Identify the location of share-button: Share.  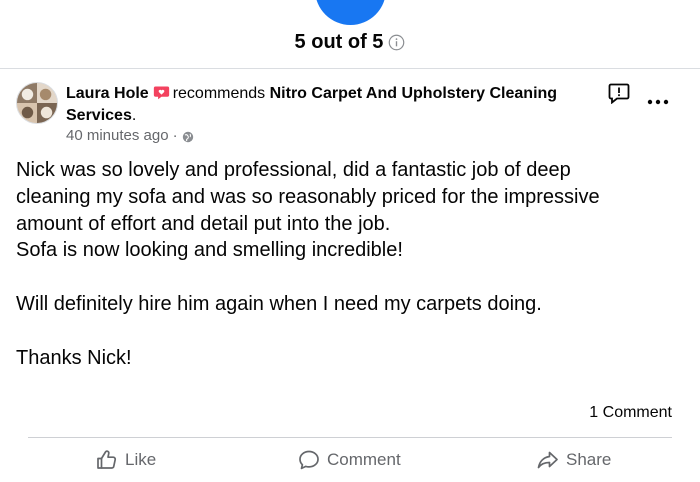
(573, 460).